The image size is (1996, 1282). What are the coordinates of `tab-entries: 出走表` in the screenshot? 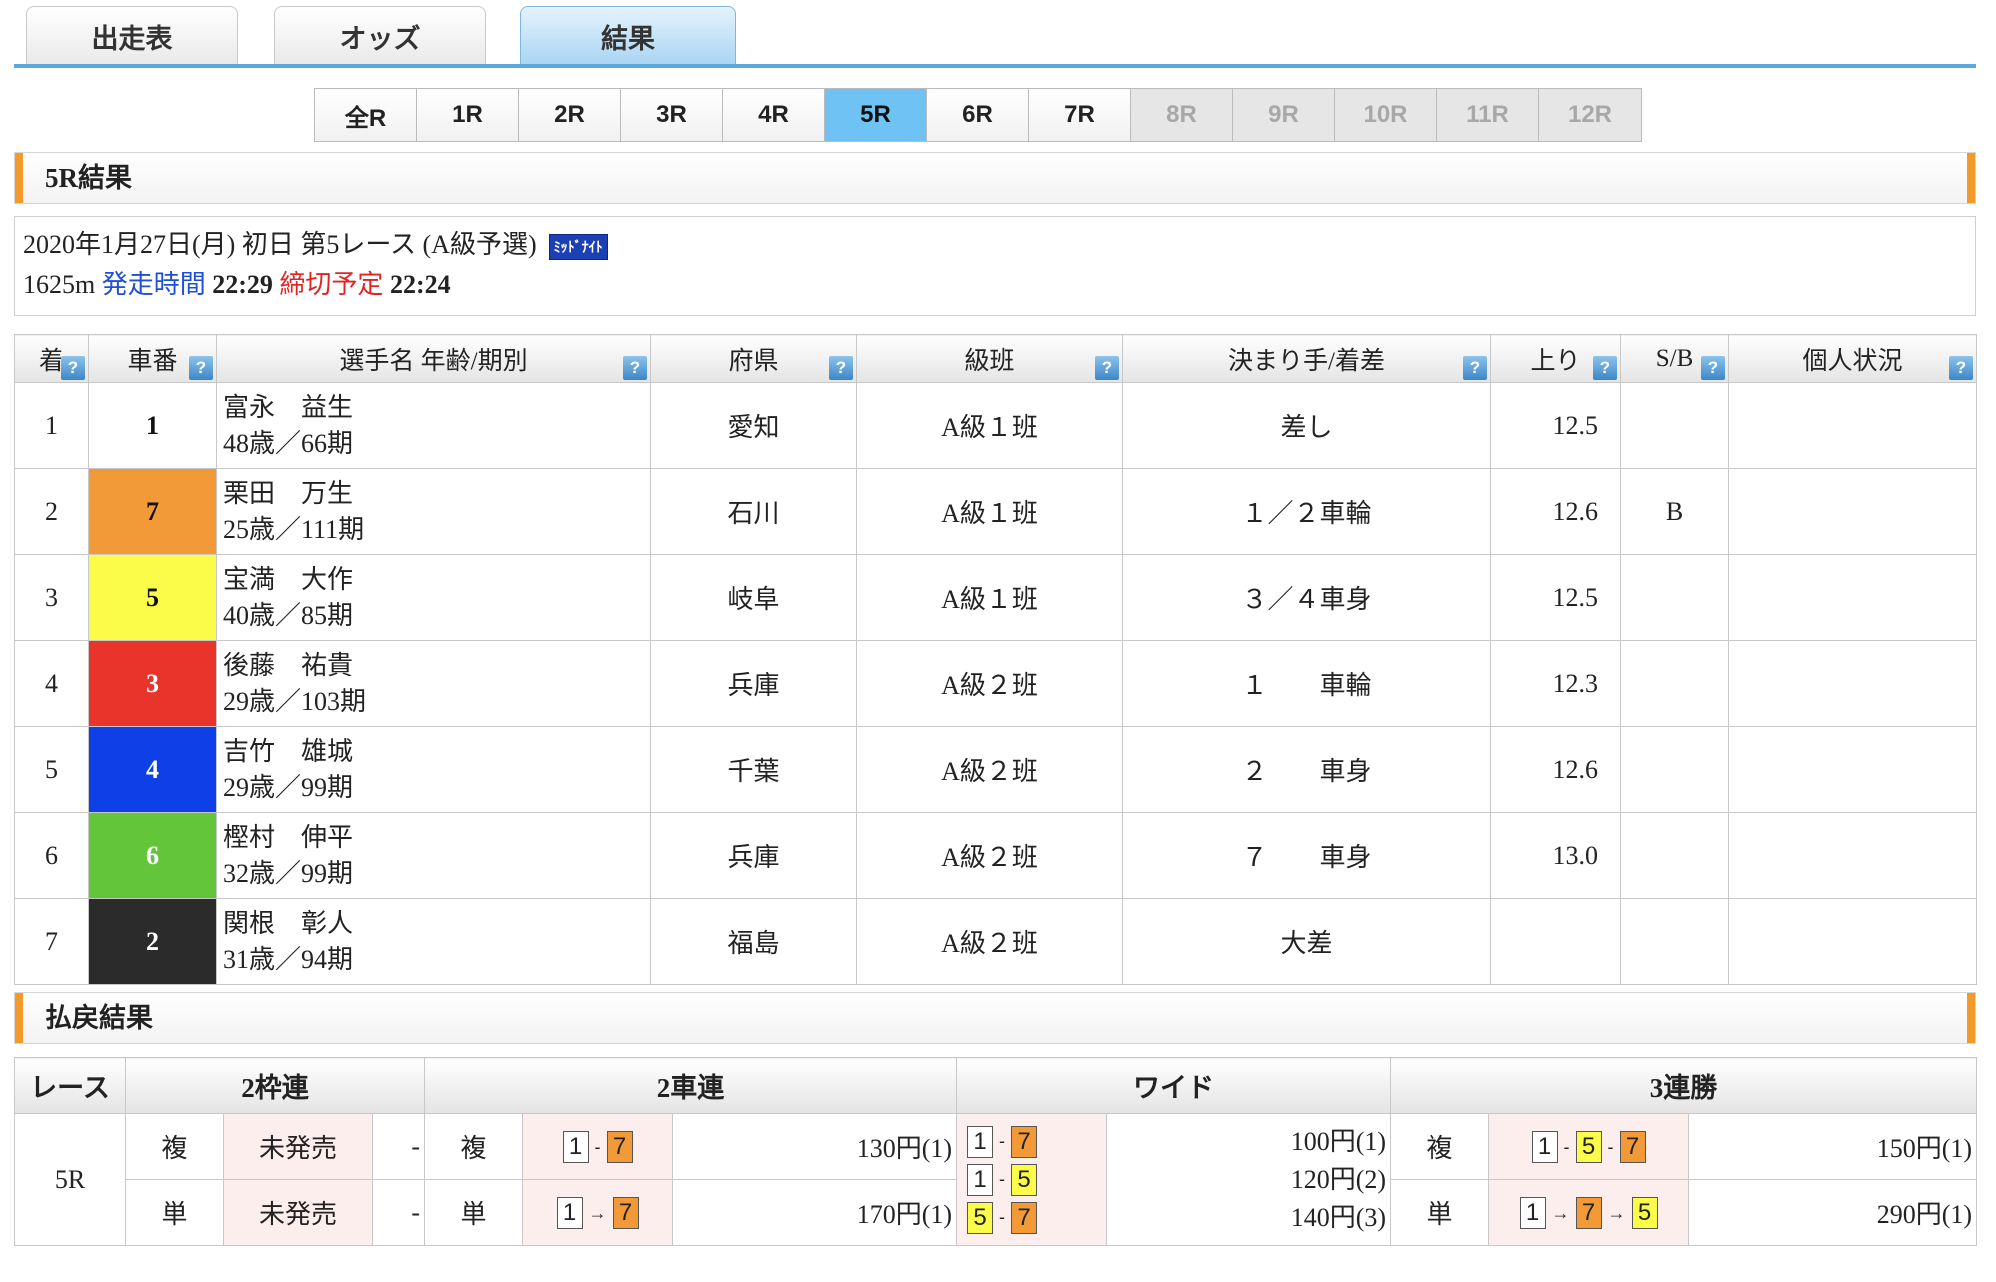 It's located at (132, 36).